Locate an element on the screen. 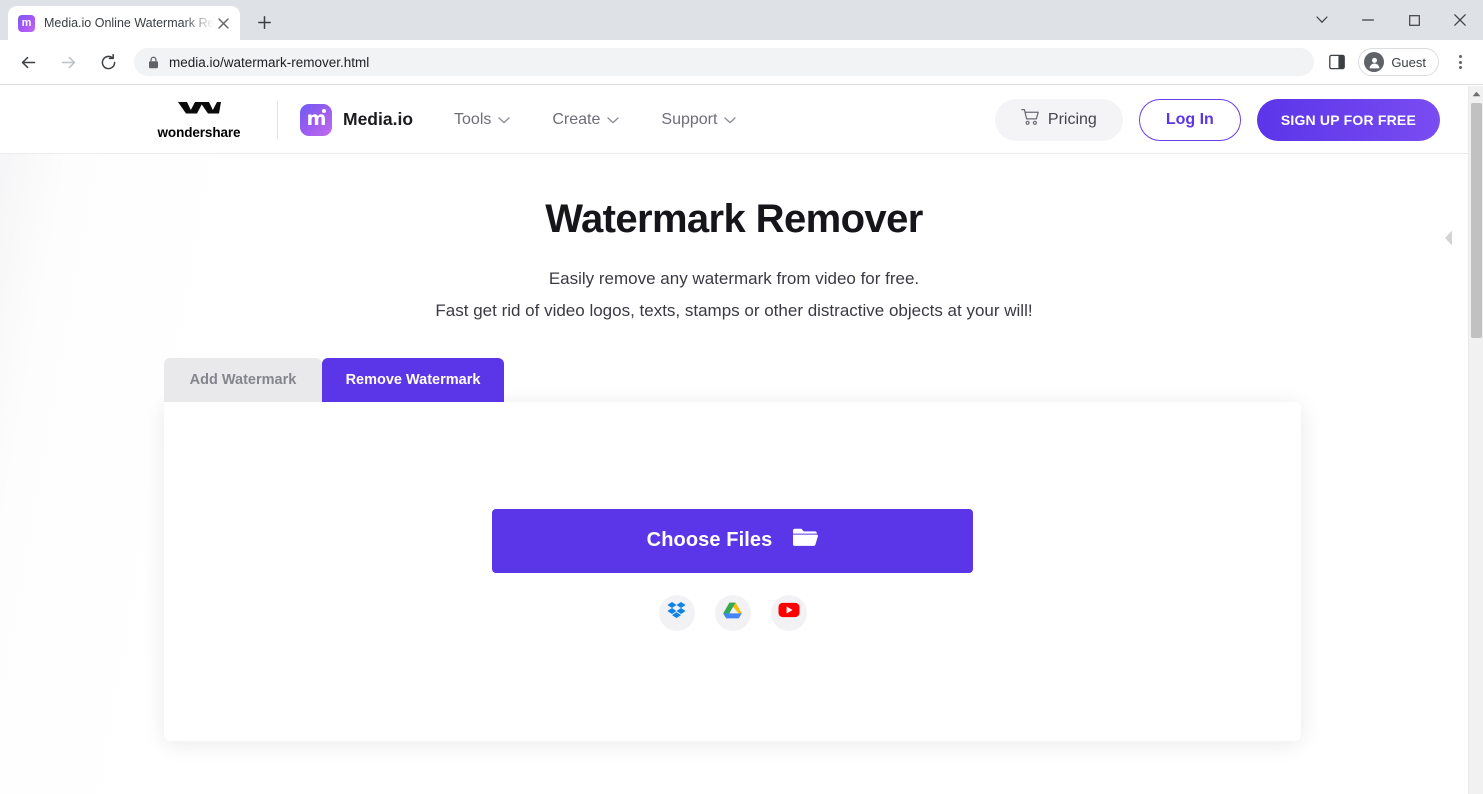 This screenshot has height=794, width=1483. page-scrollbar is located at coordinates (1475, 440).